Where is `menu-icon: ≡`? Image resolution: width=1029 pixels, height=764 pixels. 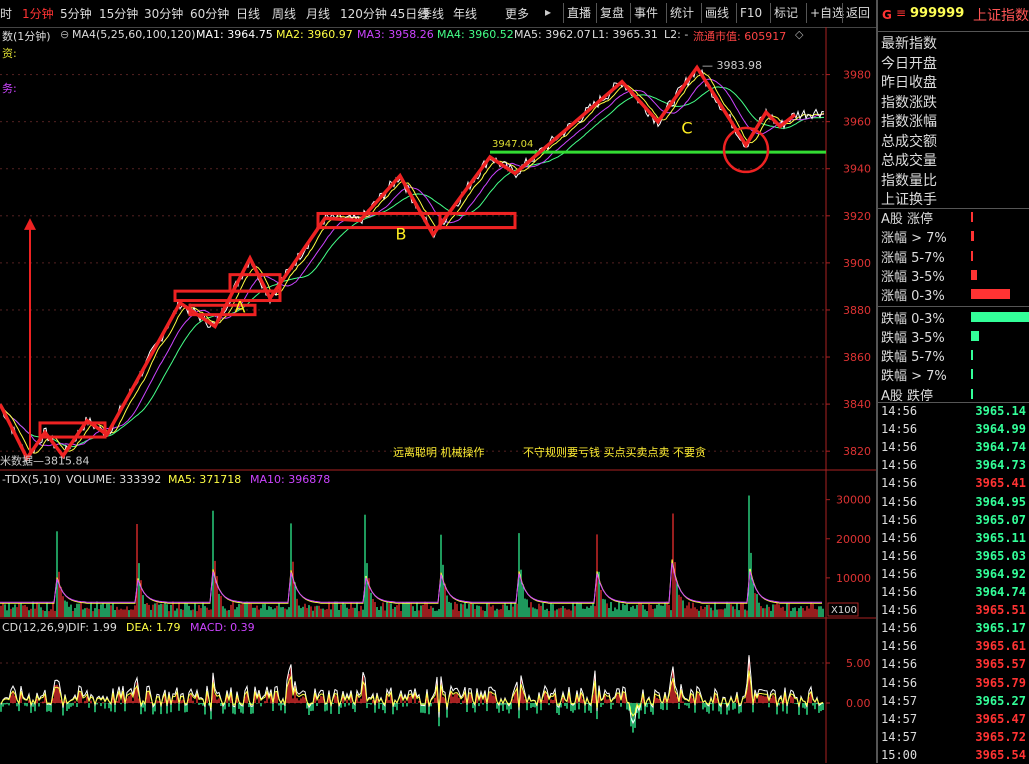
menu-icon: ≡ is located at coordinates (901, 13).